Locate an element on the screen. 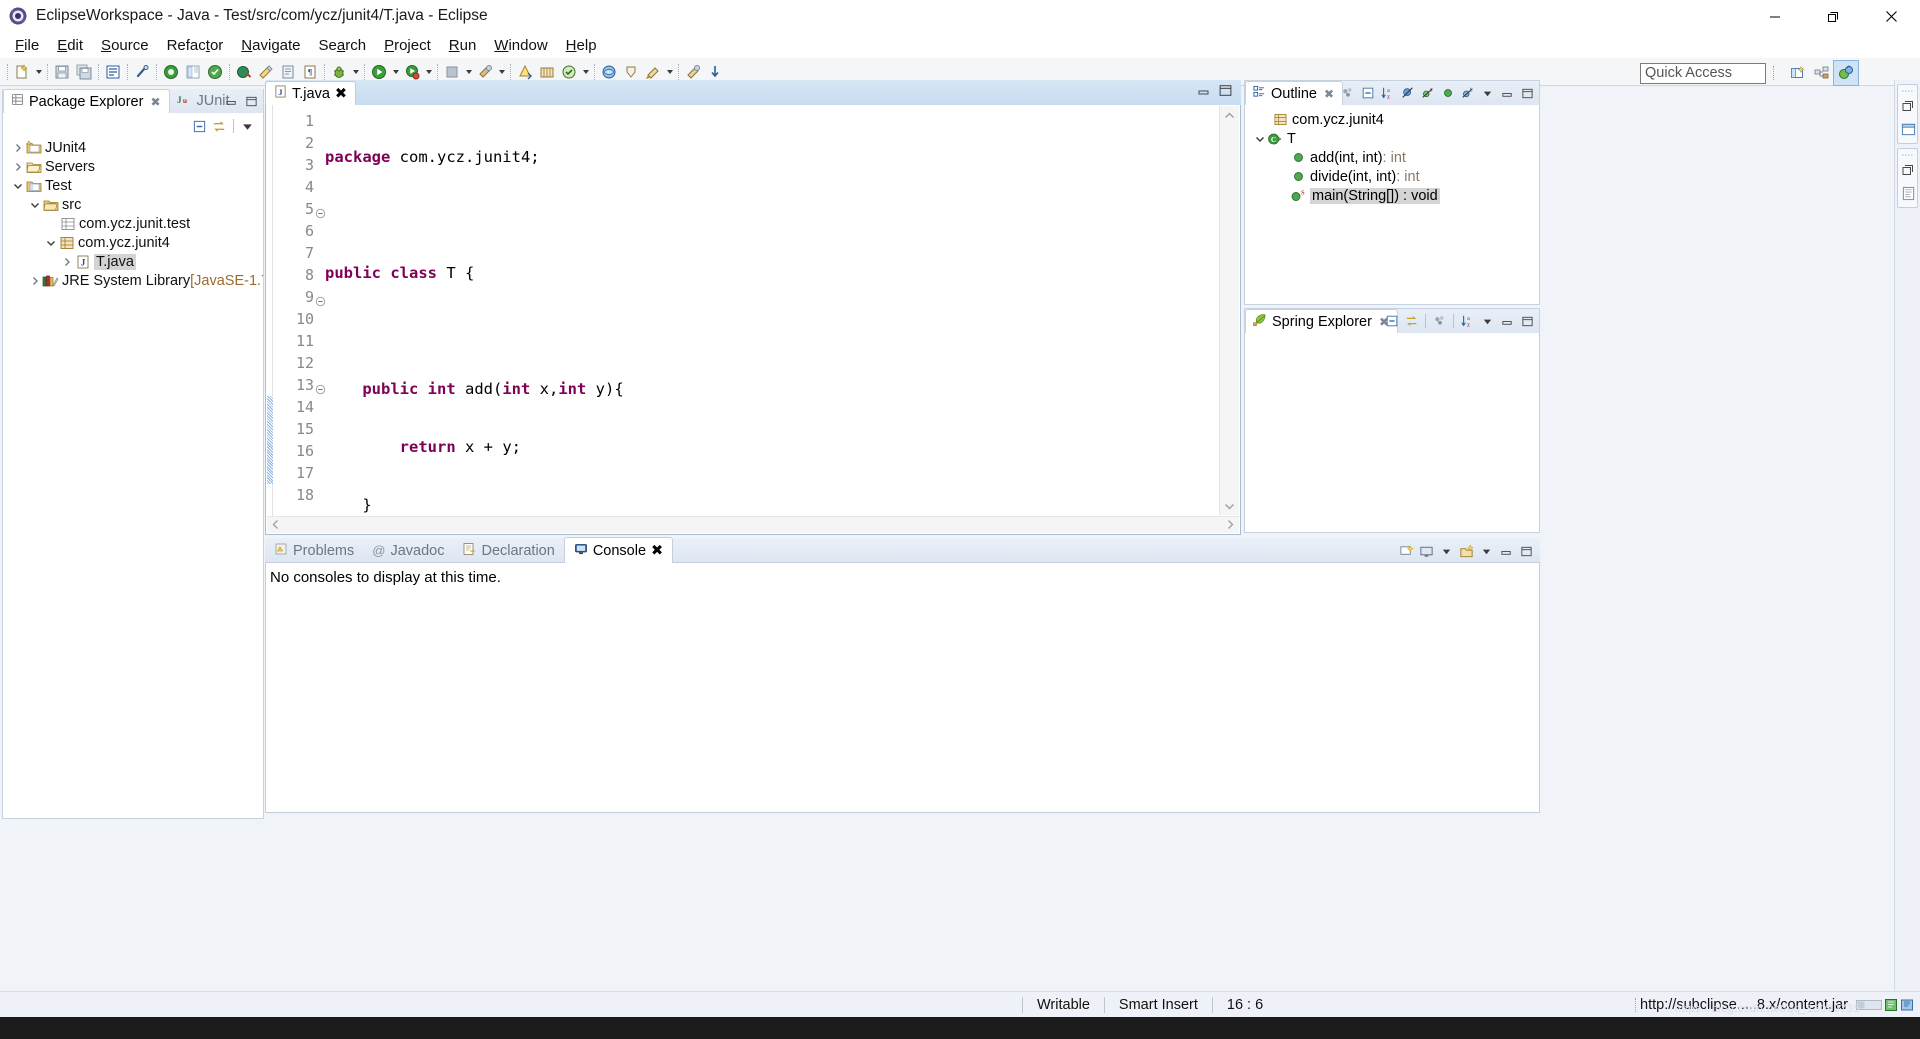 The height and width of the screenshot is (1039, 1920). restore-button is located at coordinates (1833, 16).